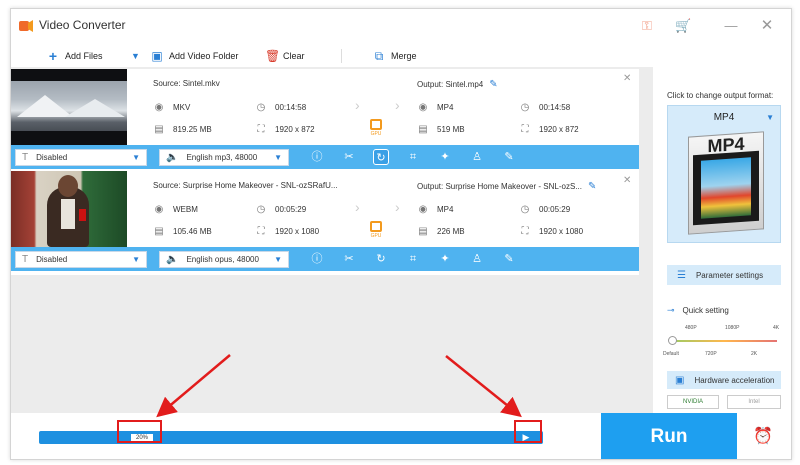 This screenshot has height=465, width=800. Describe the element at coordinates (683, 26) in the screenshot. I see `cart-icon: 🛒` at that location.